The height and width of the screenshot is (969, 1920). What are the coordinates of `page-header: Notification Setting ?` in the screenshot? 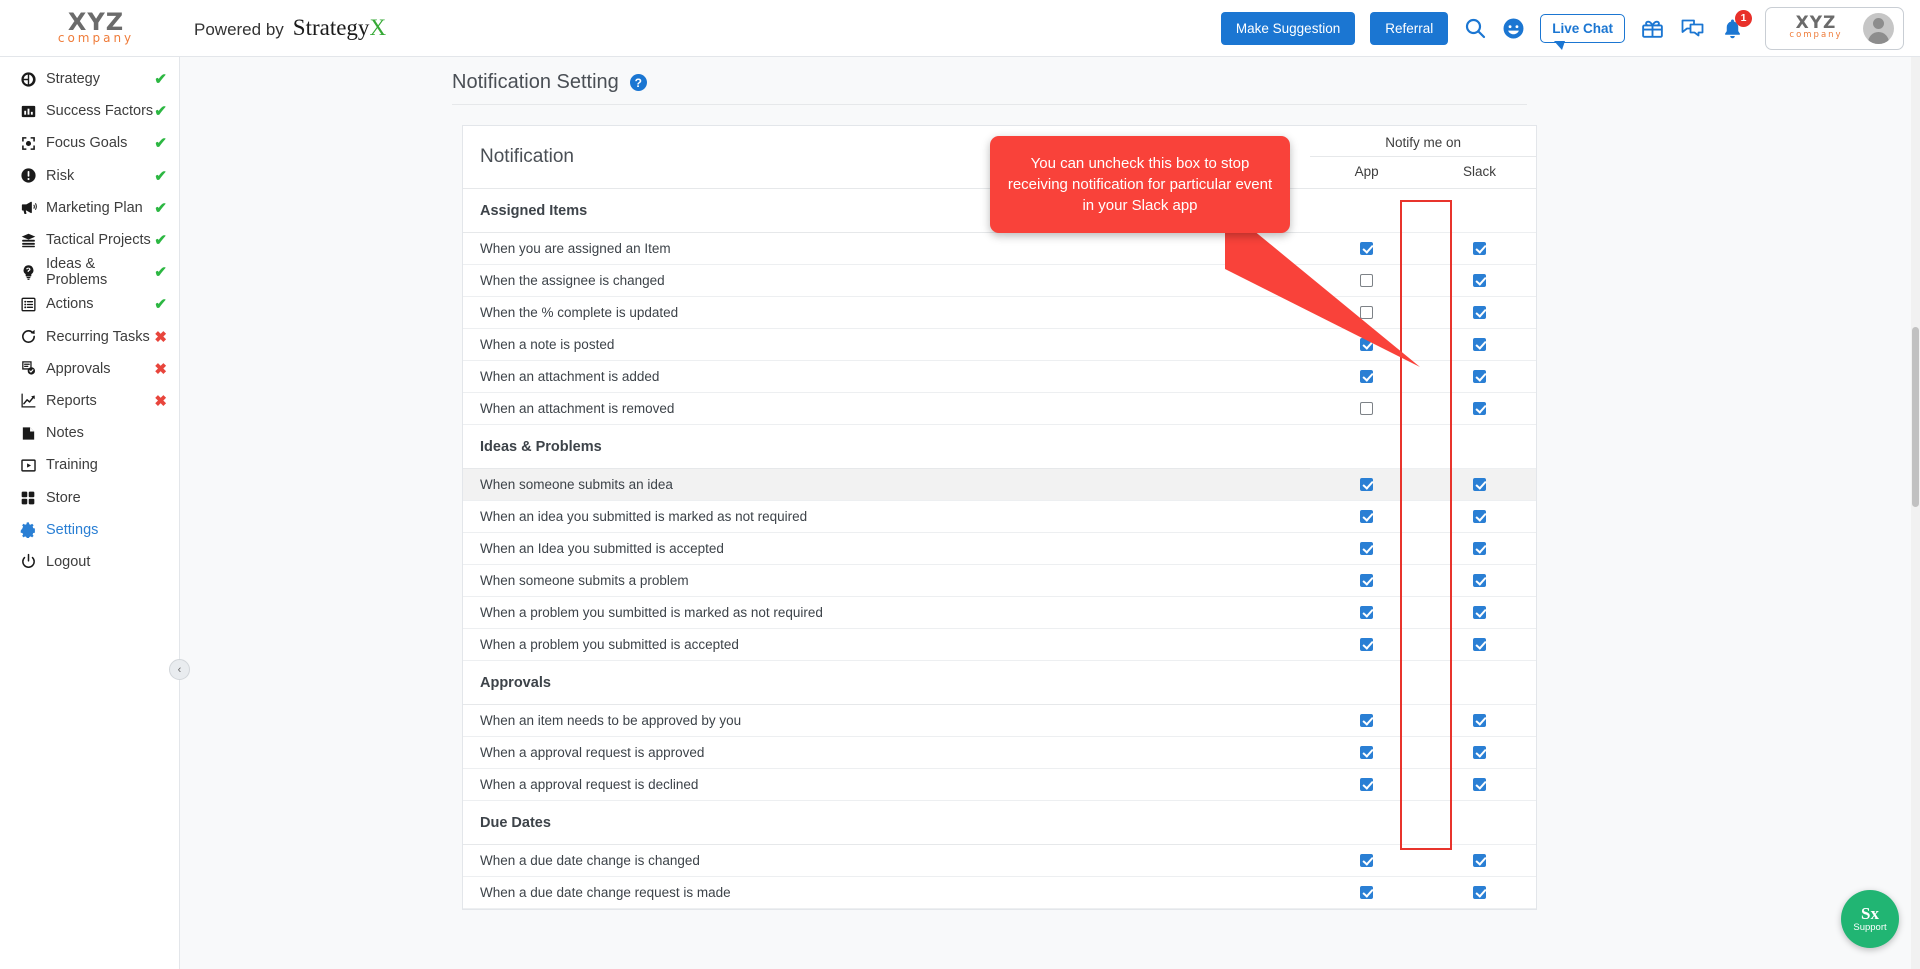 It's located at (1050, 75).